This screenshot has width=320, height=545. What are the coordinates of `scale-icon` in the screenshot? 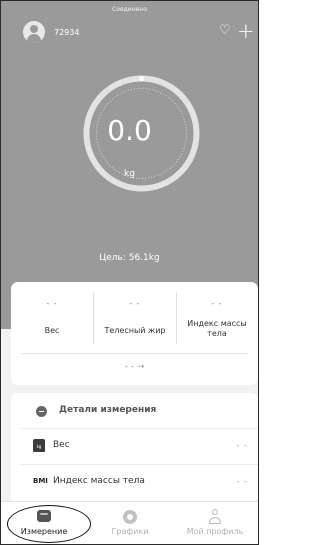 It's located at (44, 516).